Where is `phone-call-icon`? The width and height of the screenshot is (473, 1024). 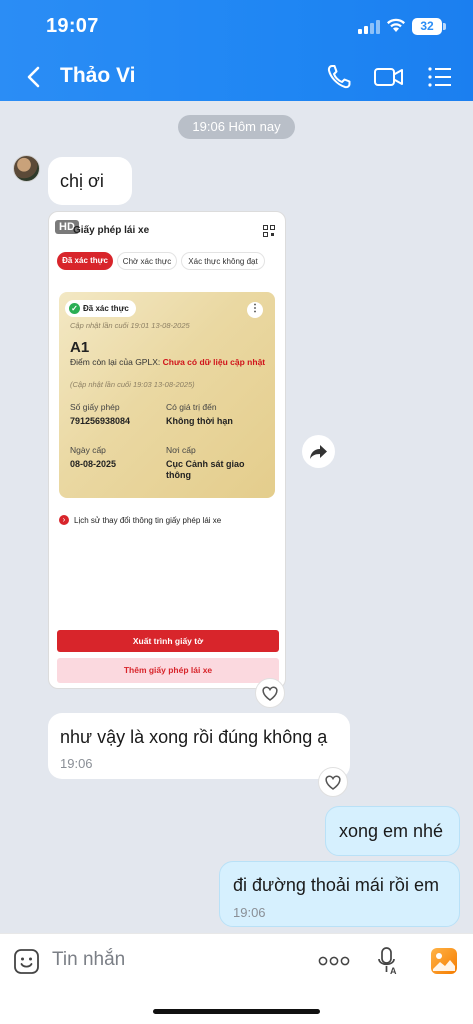
phone-call-icon is located at coordinates (339, 77).